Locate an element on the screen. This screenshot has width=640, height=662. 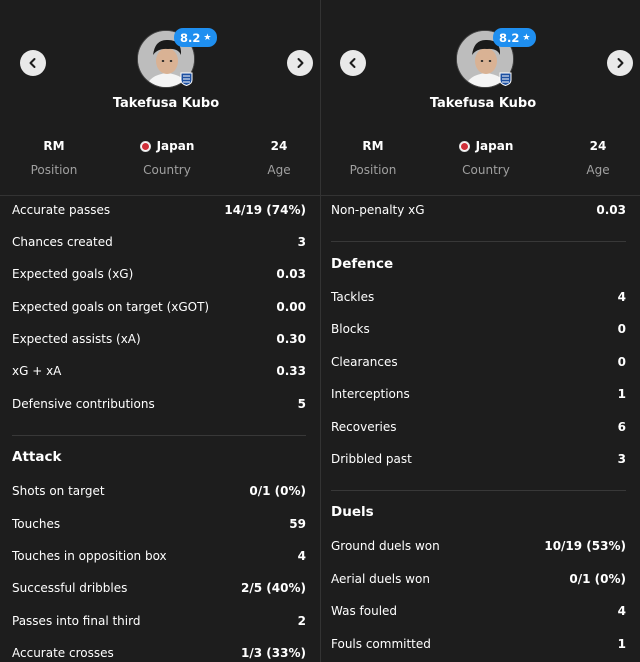
stat-name: Ground duels won is located at coordinates (385, 546).